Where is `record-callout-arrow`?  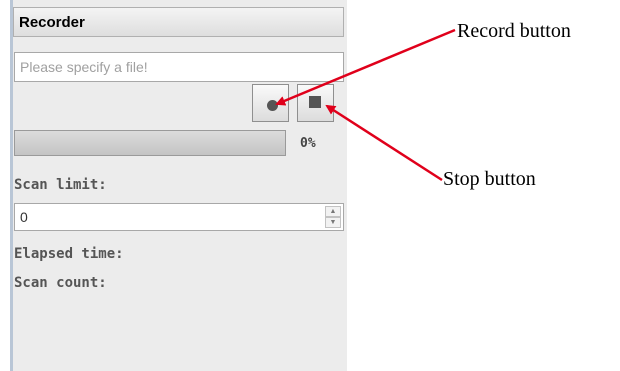 record-callout-arrow is located at coordinates (365, 67).